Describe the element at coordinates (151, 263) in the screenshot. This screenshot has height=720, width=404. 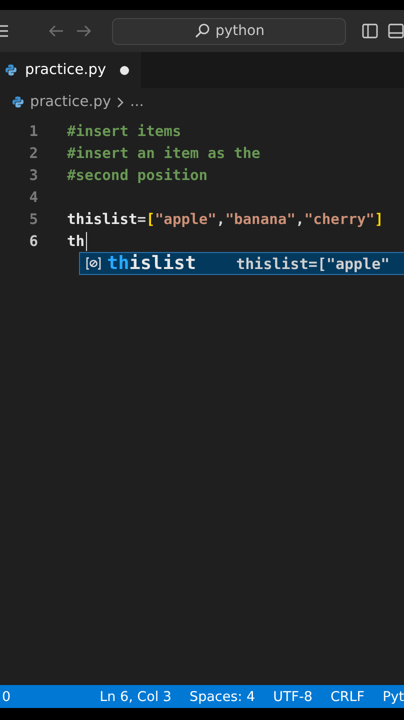
I see `suggestion-label: thislist` at that location.